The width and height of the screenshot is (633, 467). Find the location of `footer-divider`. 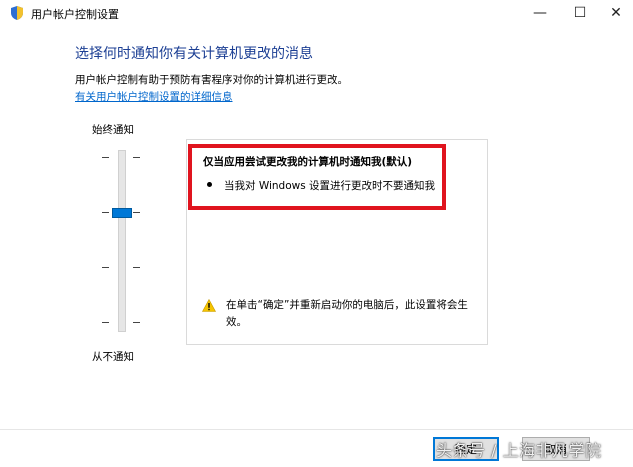

footer-divider is located at coordinates (316, 429).